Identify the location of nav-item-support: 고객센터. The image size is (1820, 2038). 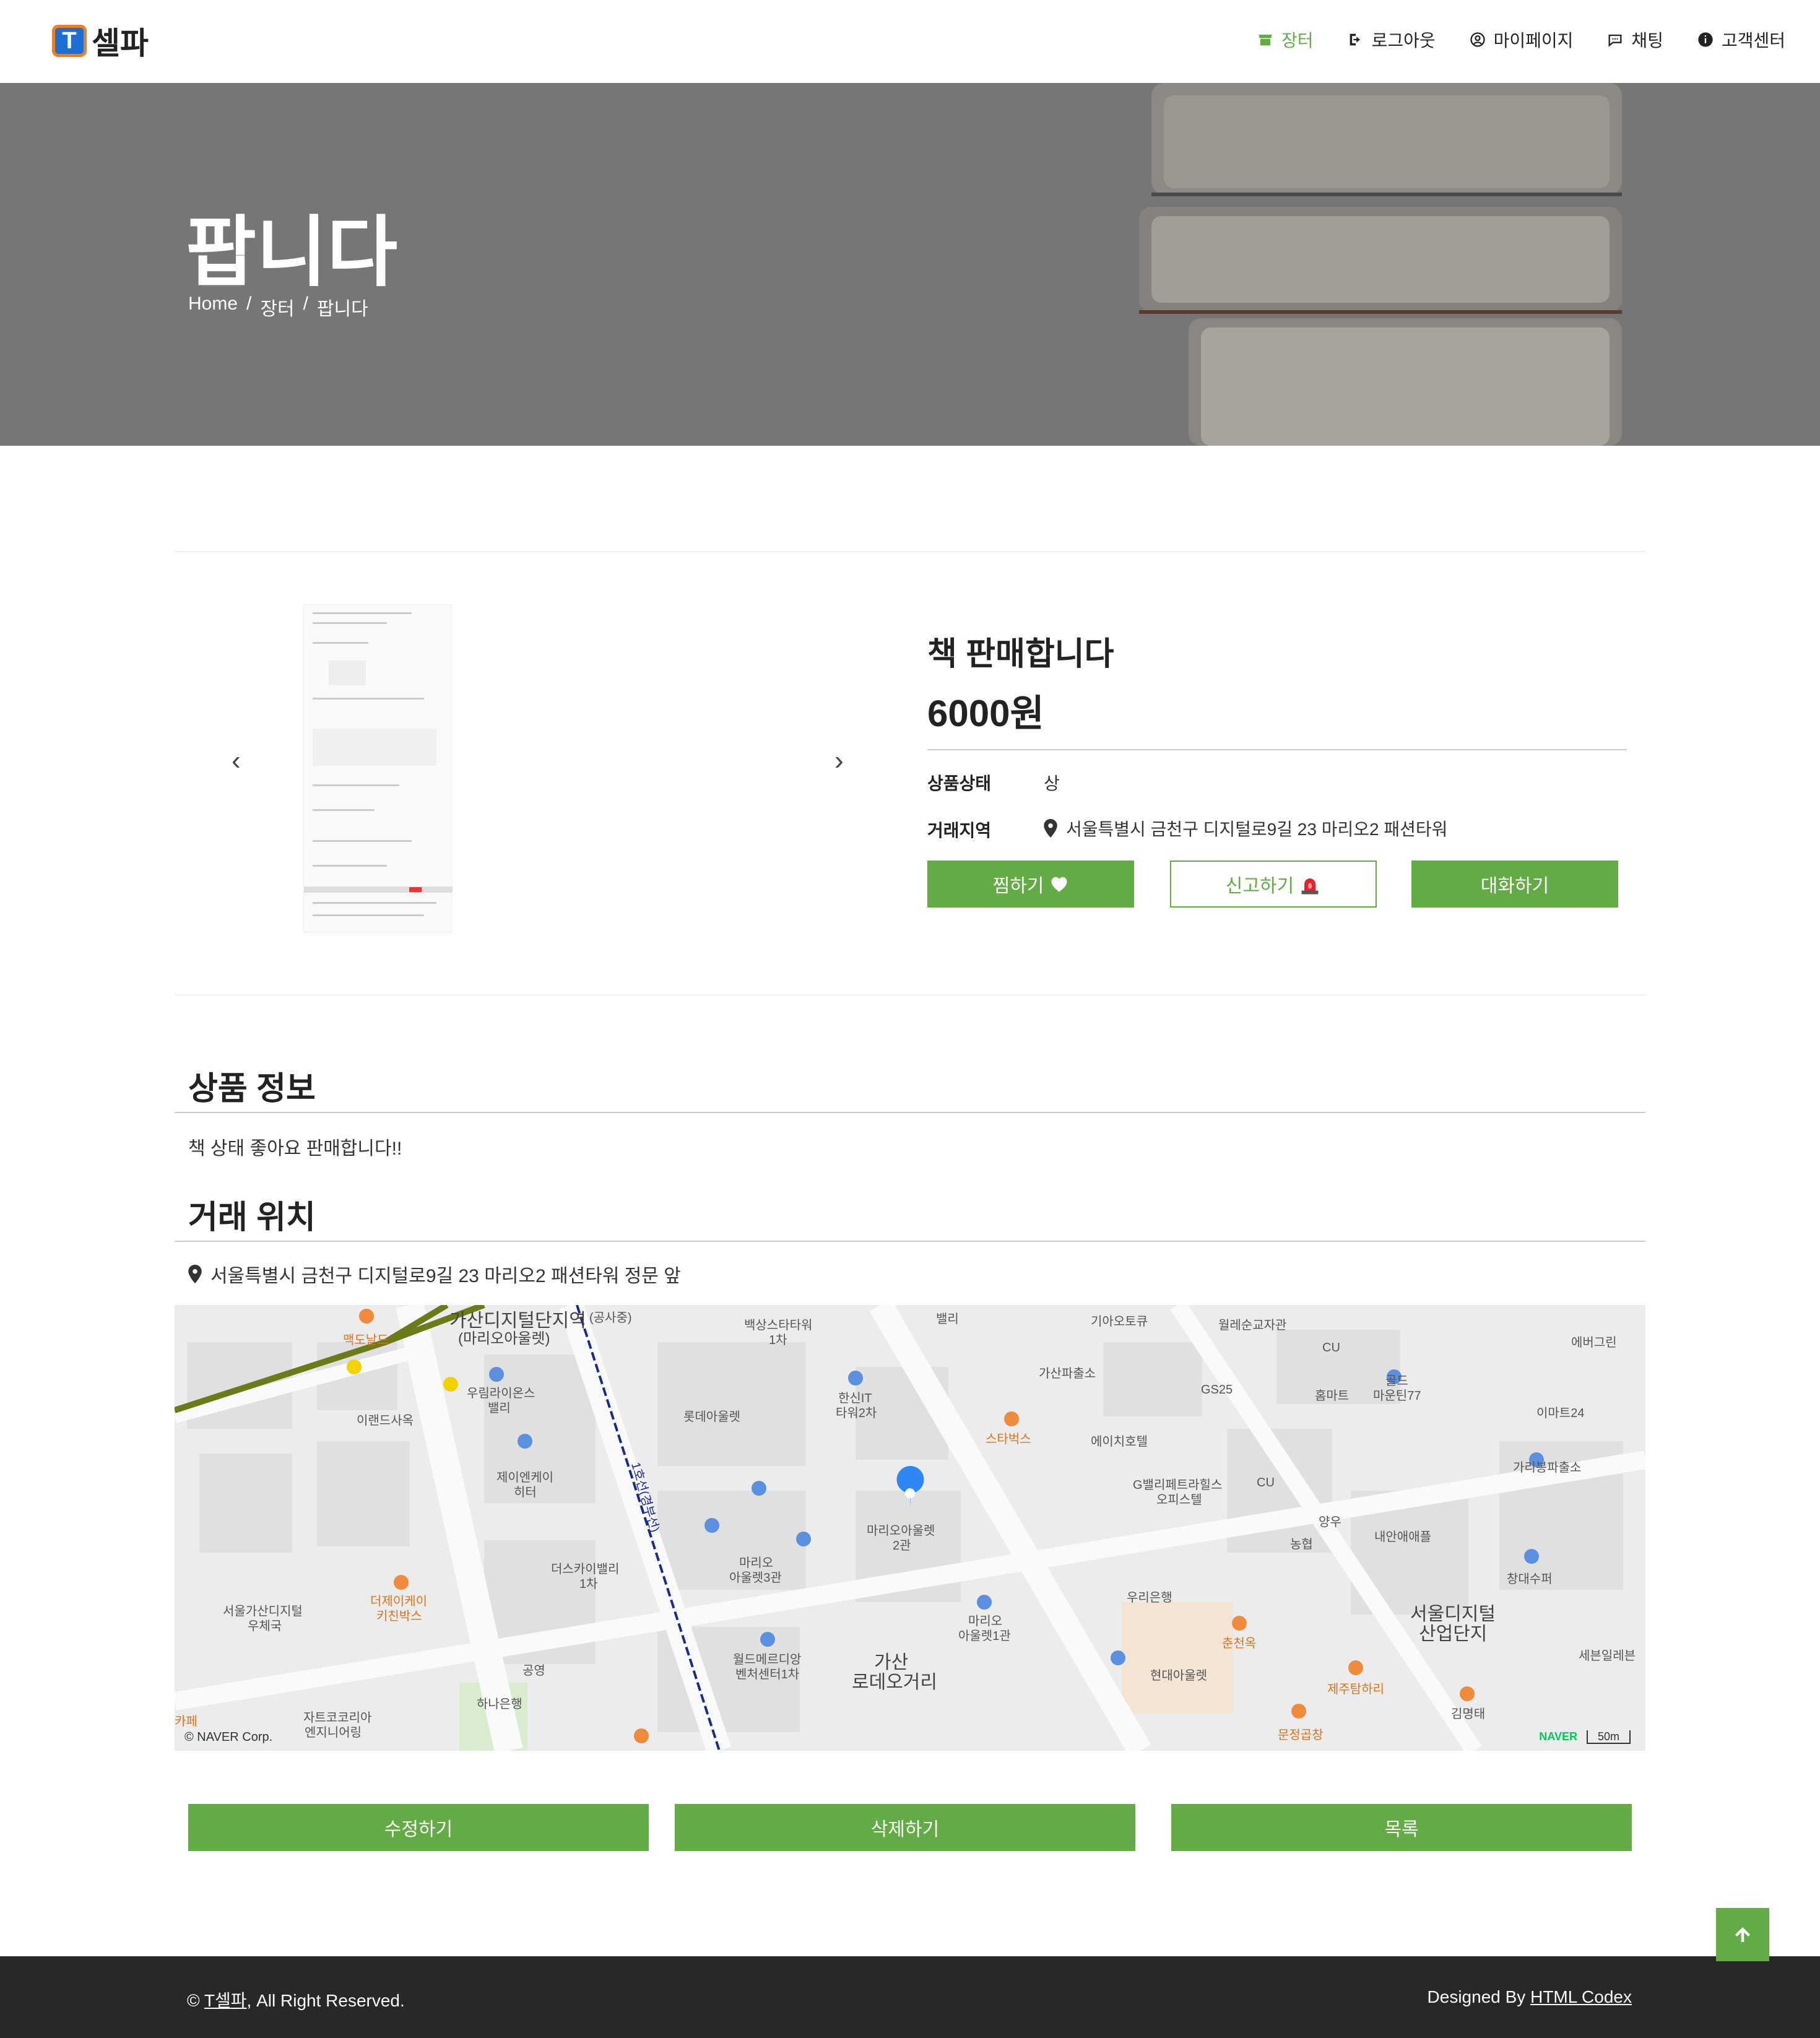
(1741, 39).